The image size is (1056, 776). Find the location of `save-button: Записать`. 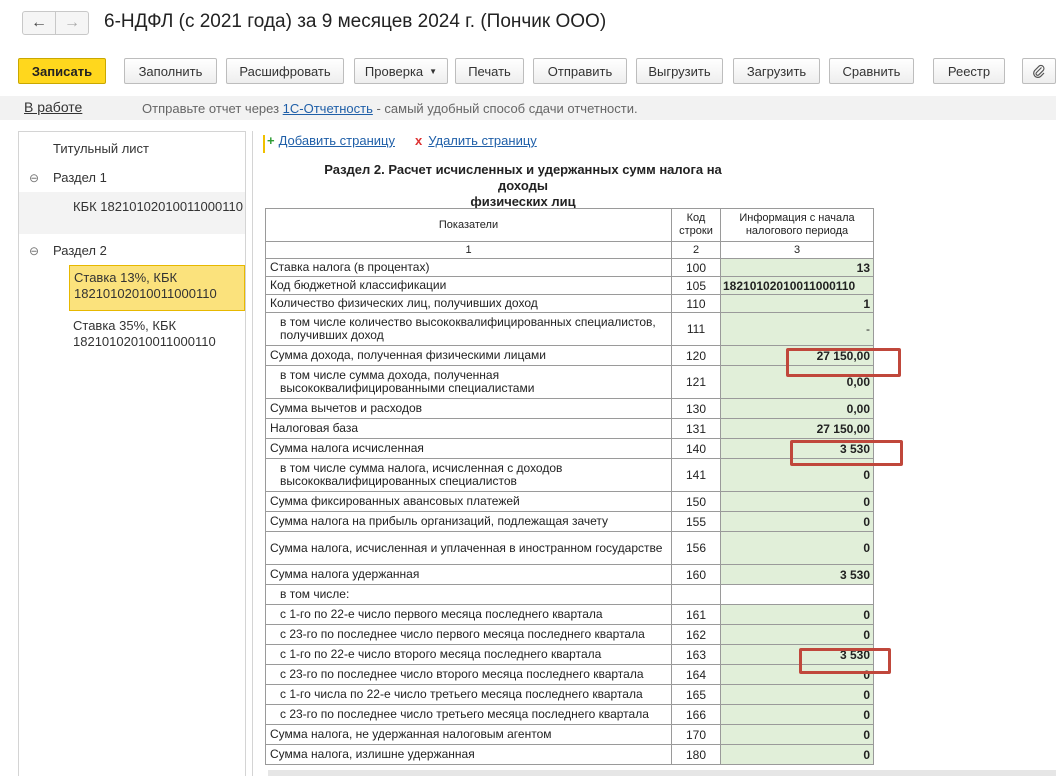

save-button: Записать is located at coordinates (62, 71).